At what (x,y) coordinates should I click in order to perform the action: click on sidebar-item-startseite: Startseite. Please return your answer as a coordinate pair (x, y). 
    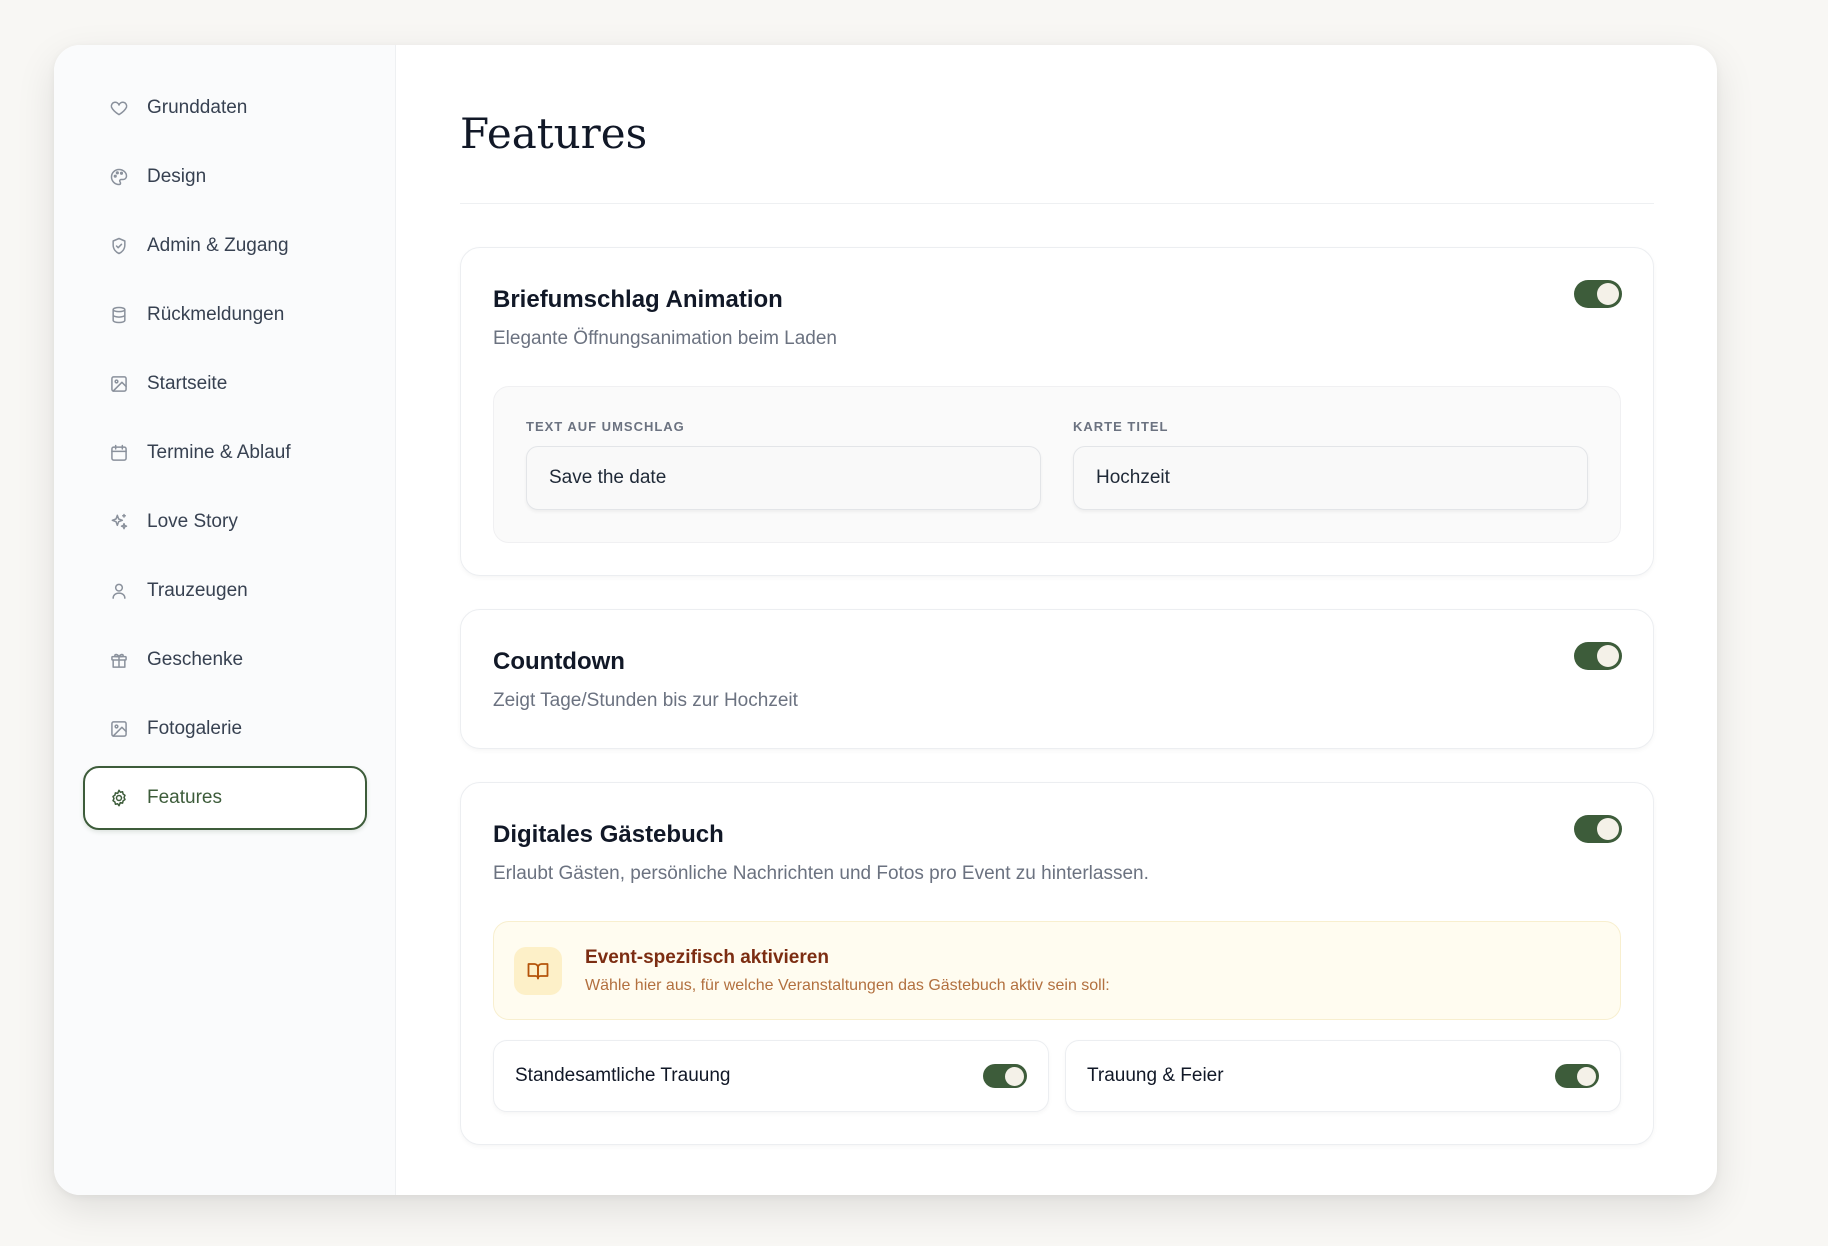
    Looking at the image, I should click on (225, 384).